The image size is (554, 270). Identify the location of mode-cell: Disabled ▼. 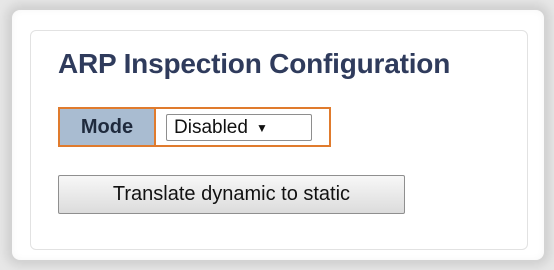
(242, 127).